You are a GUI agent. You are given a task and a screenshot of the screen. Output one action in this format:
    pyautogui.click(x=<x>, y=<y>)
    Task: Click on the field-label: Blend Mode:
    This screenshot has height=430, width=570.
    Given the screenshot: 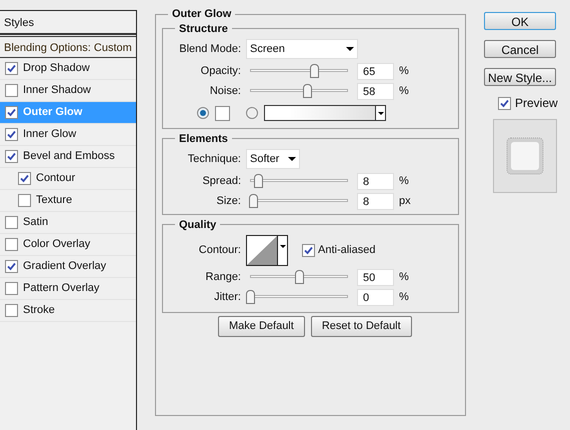 What is the action you would take?
    pyautogui.click(x=210, y=49)
    